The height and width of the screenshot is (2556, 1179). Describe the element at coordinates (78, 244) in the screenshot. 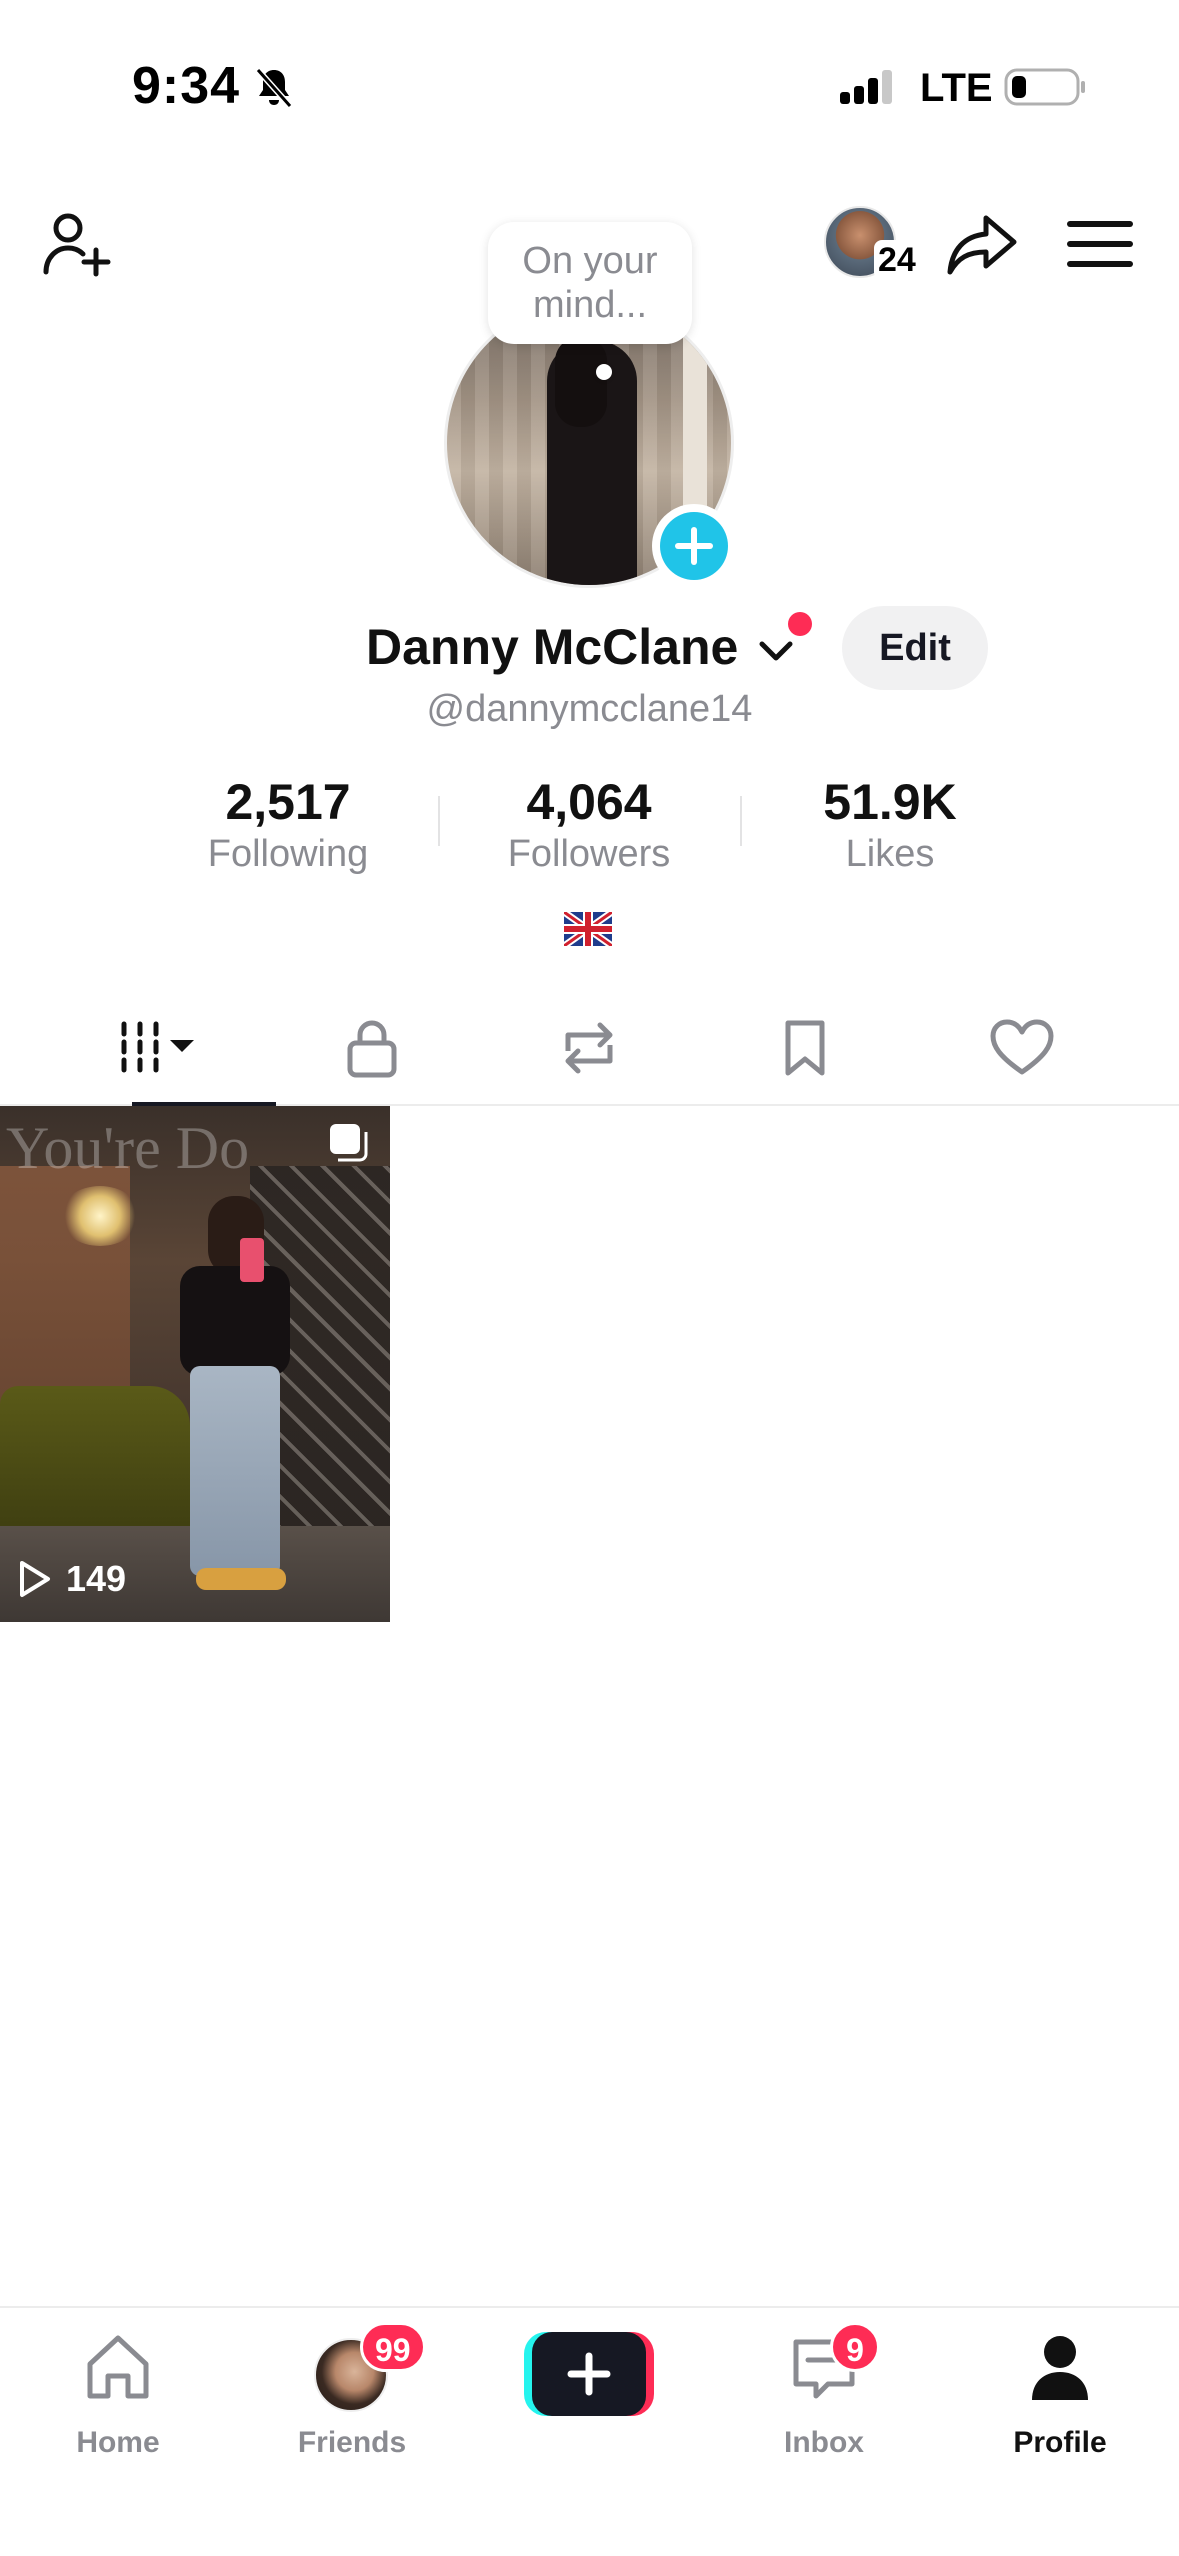

I see `add-friend-icon` at that location.